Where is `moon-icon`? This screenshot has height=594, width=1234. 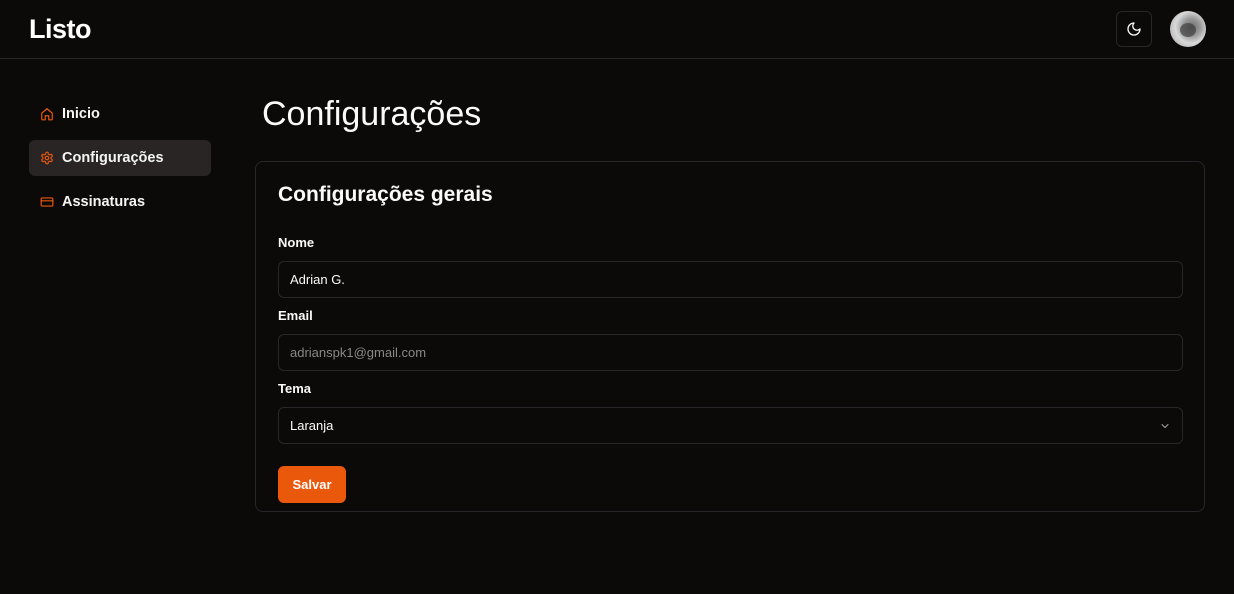 moon-icon is located at coordinates (1134, 29).